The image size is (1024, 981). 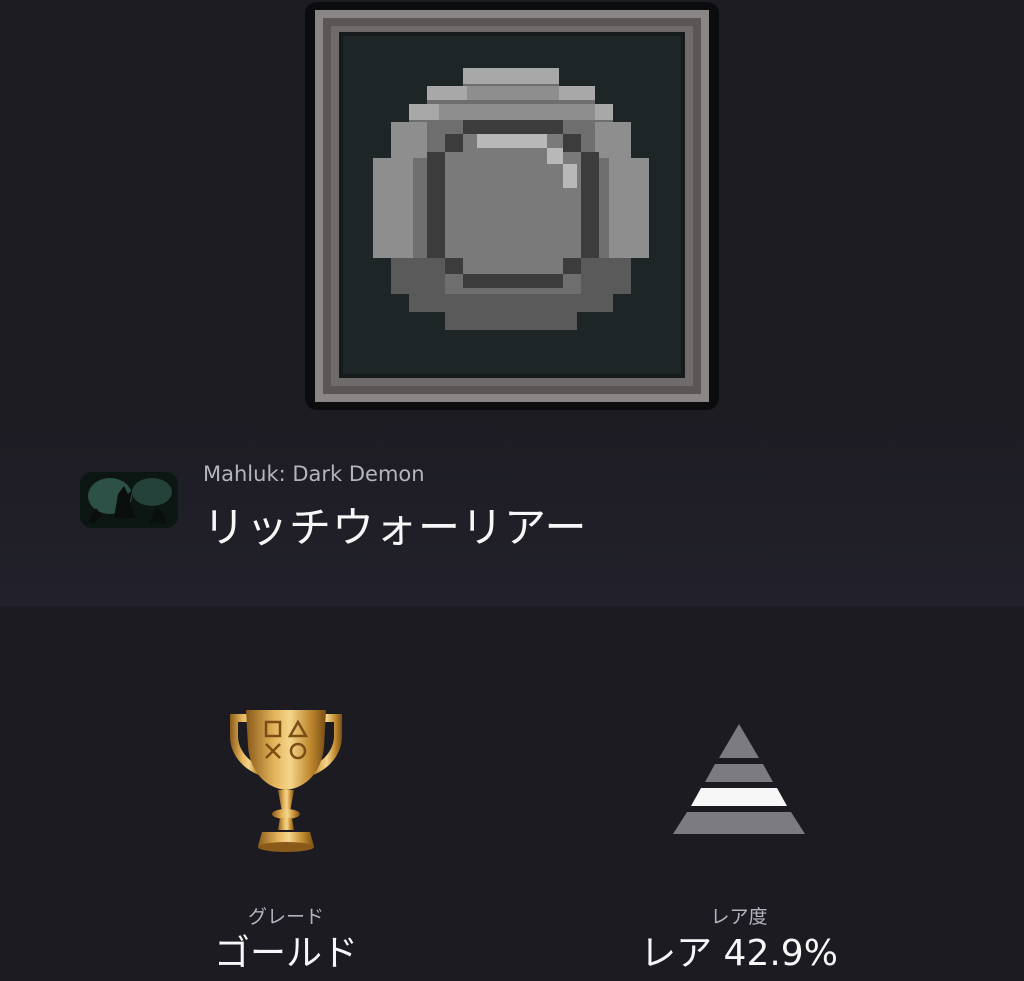 I want to click on game-info: Mahluk: Dark Demon リッチウォーリアー, so click(x=530, y=507).